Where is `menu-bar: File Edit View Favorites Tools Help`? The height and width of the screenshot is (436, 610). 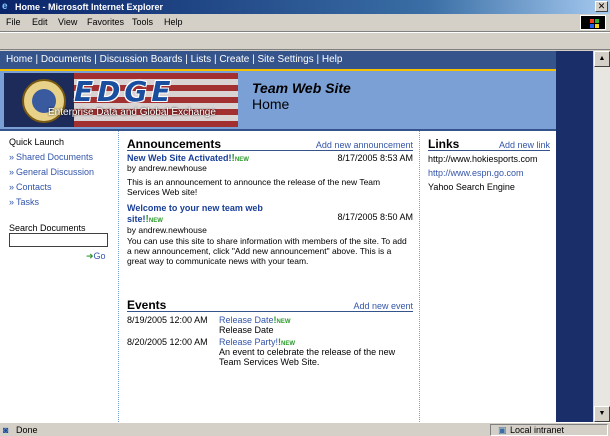
menu-bar: File Edit View Favorites Tools Help is located at coordinates (305, 23).